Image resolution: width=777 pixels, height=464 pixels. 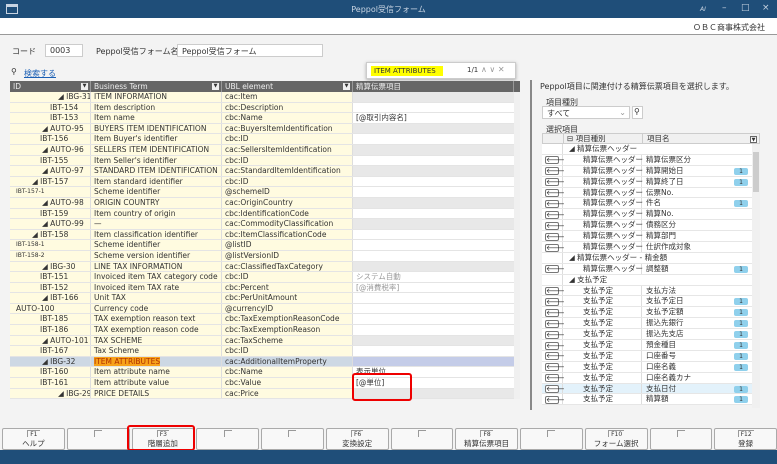 What do you see at coordinates (407, 71) in the screenshot?
I see `find-input: ITEM ATTRIBUTES` at bounding box center [407, 71].